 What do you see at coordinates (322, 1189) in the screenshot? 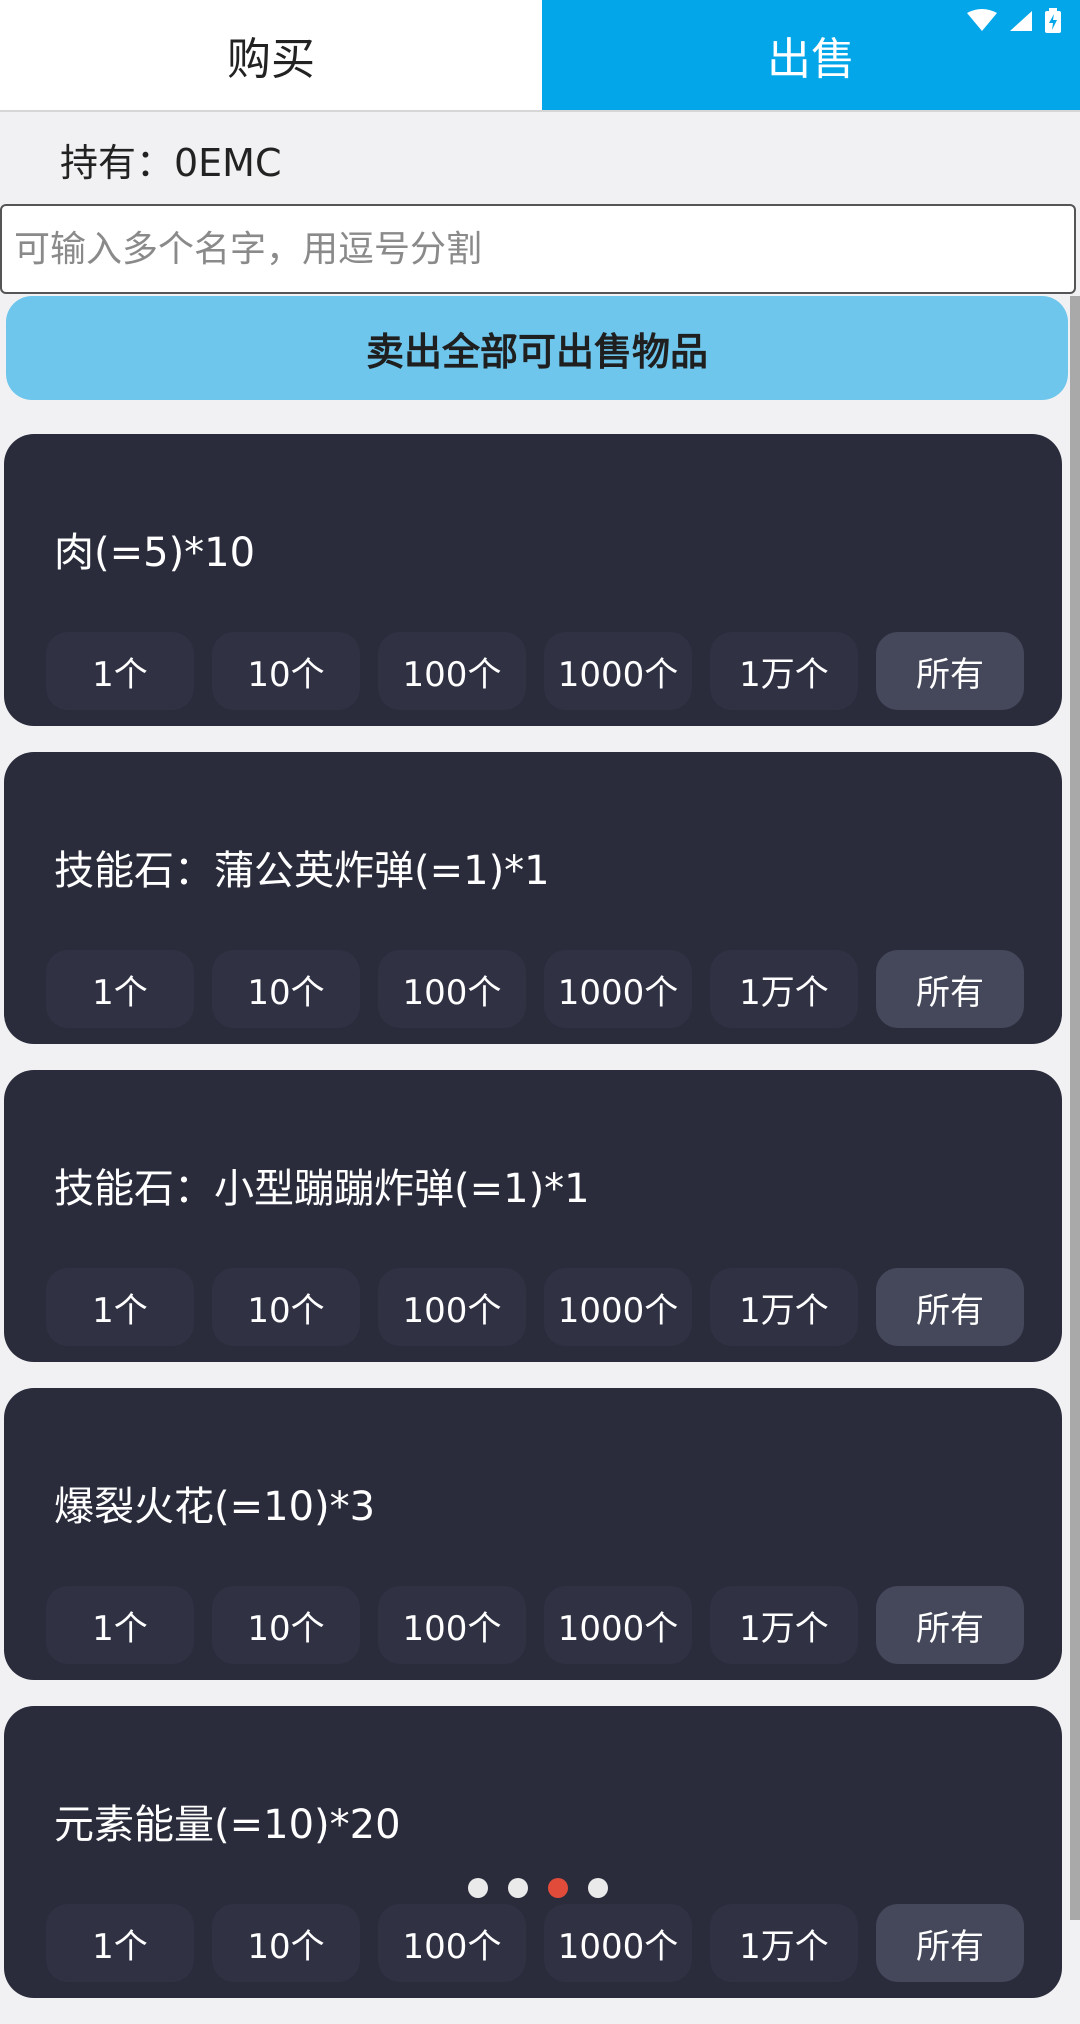
I see `item-title: 技能石：小型蹦蹦炸弹(=1)*1` at bounding box center [322, 1189].